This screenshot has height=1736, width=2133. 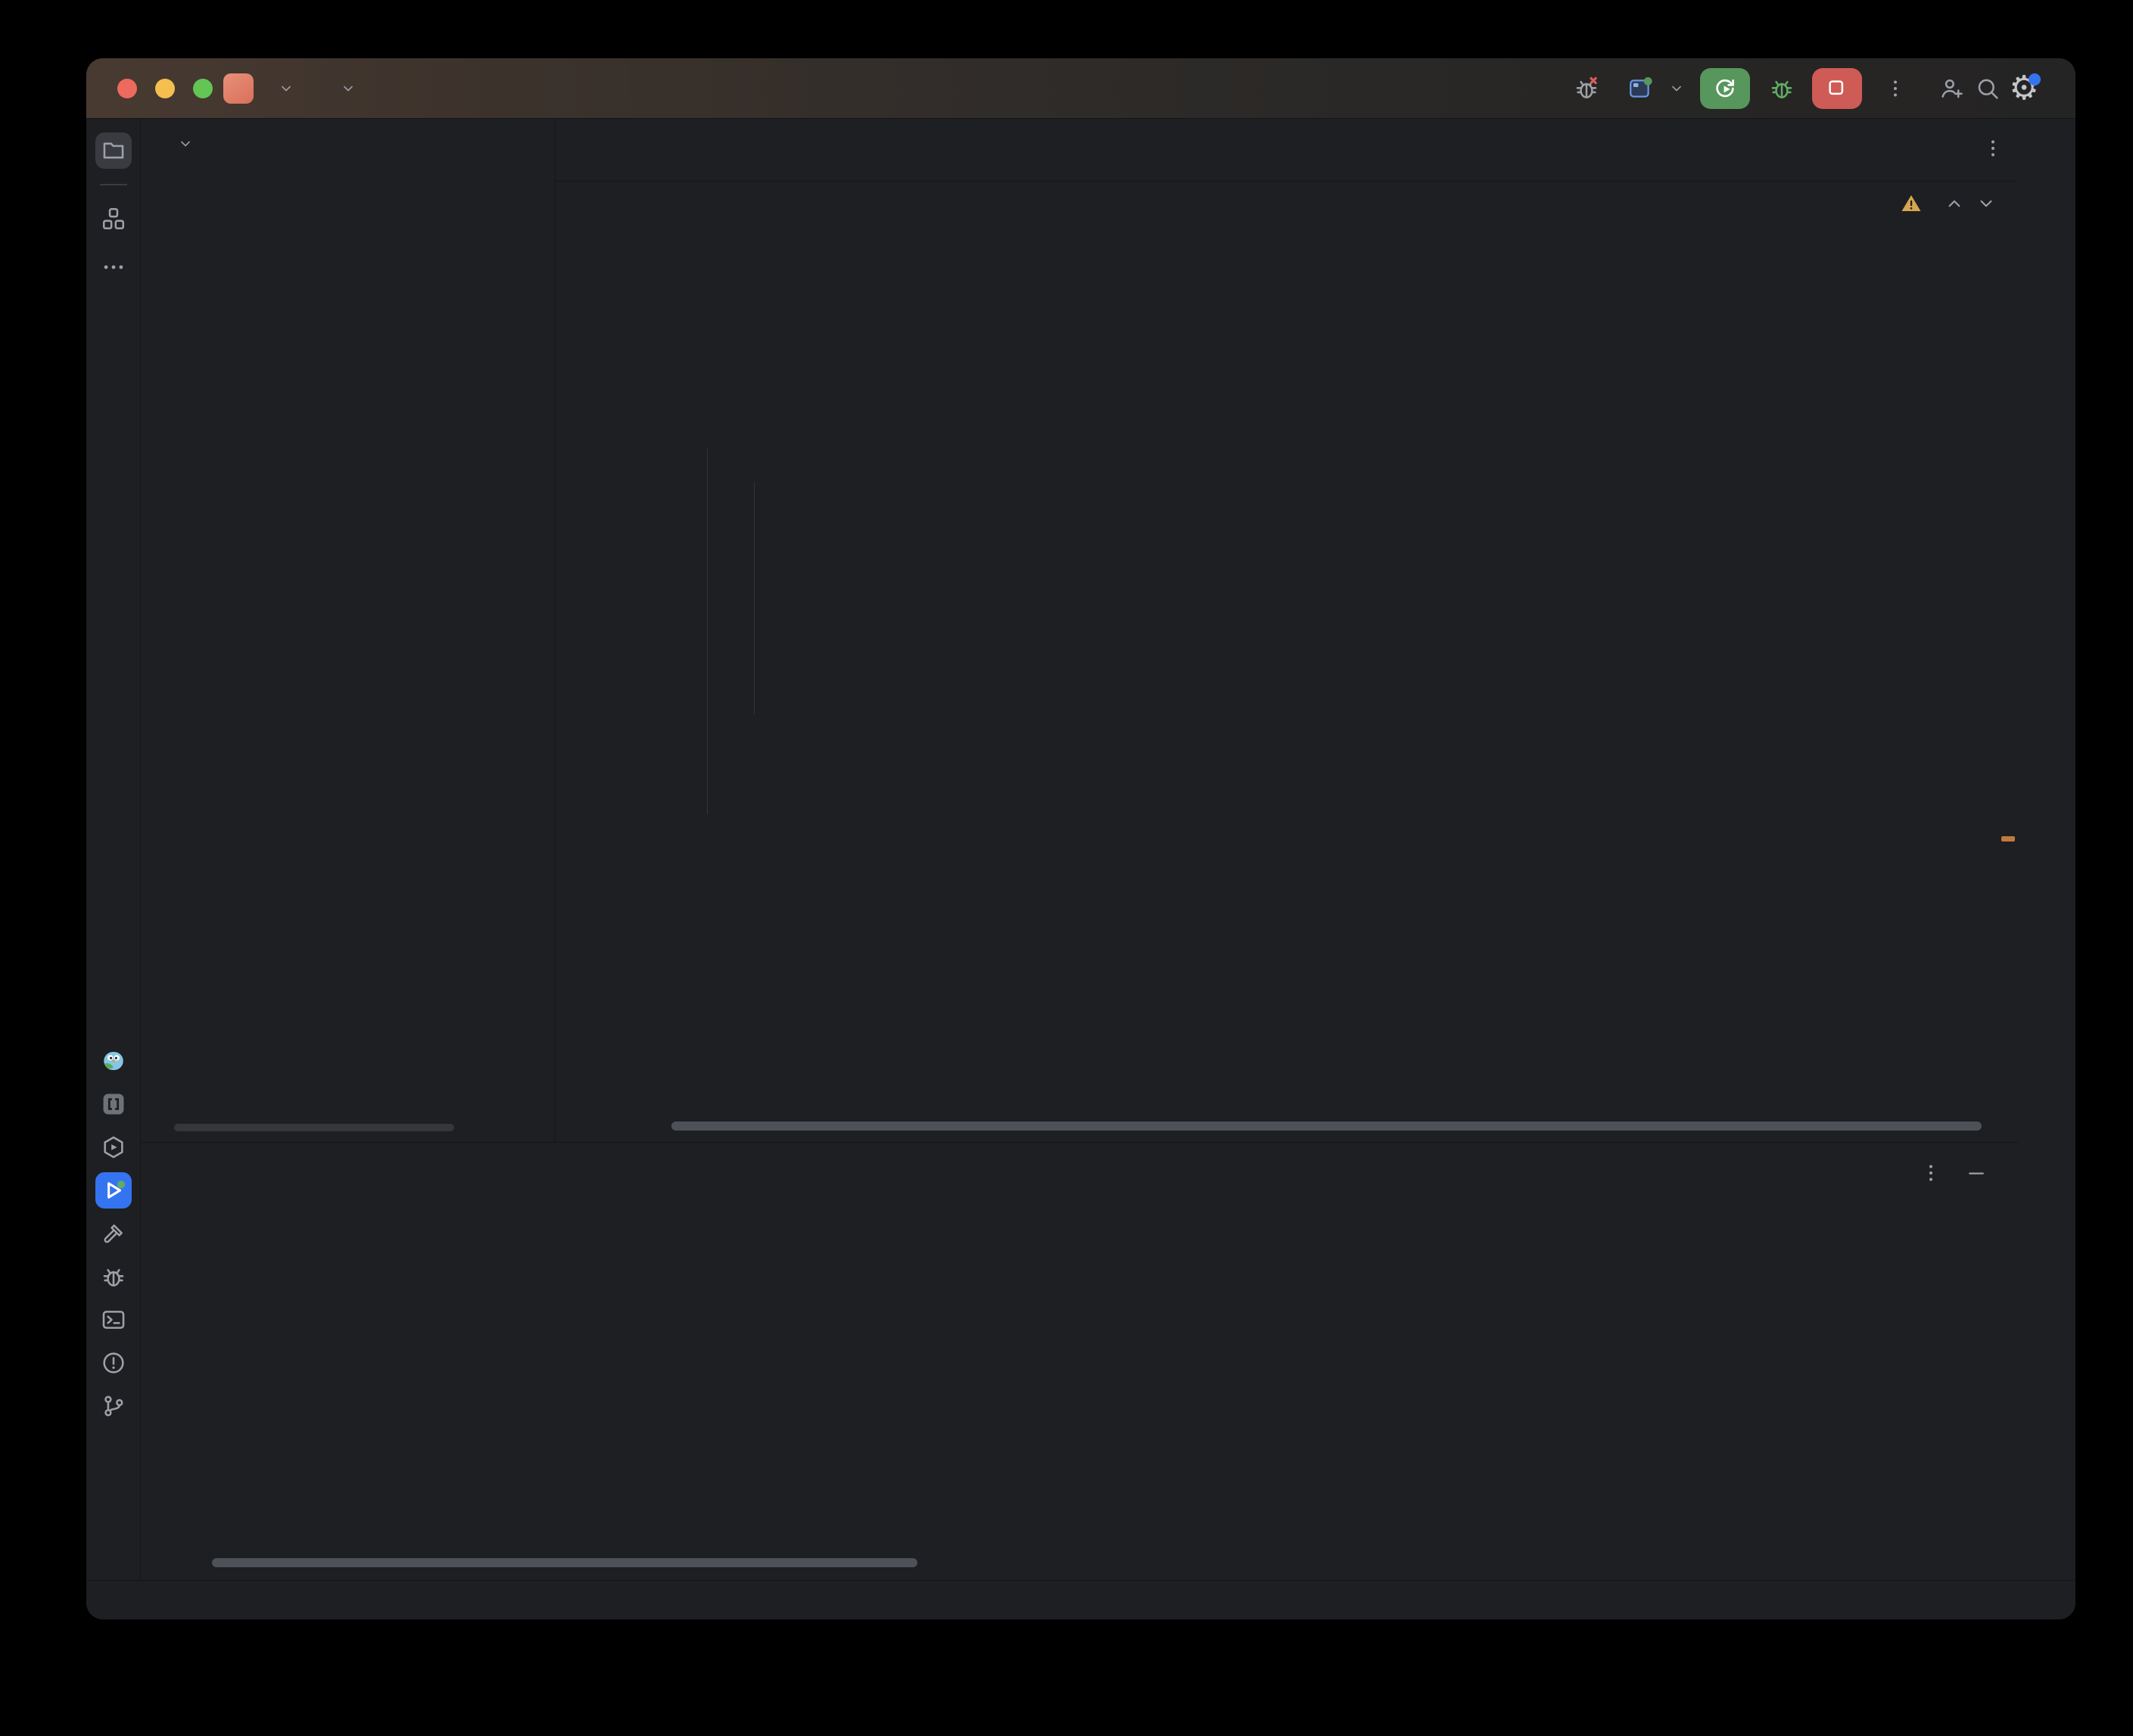 I want to click on run-active-icon, so click(x=114, y=1190).